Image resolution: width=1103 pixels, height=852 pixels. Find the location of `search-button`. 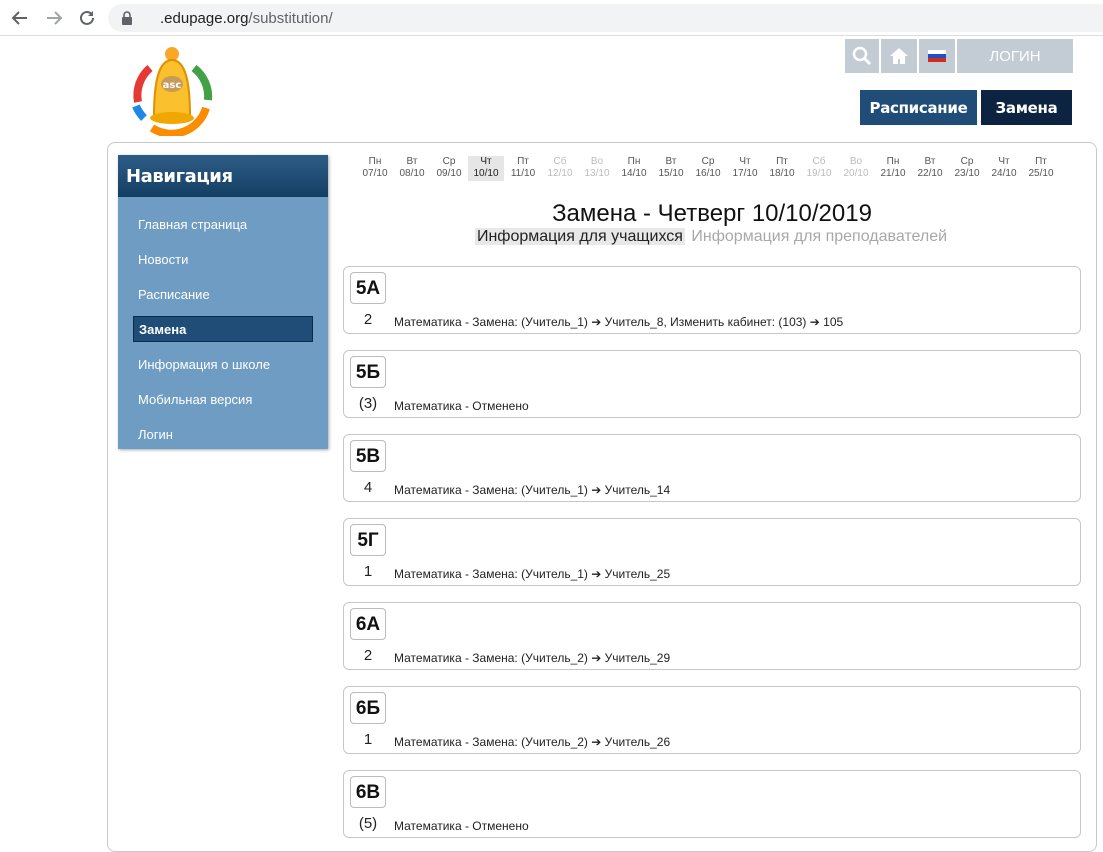

search-button is located at coordinates (862, 56).